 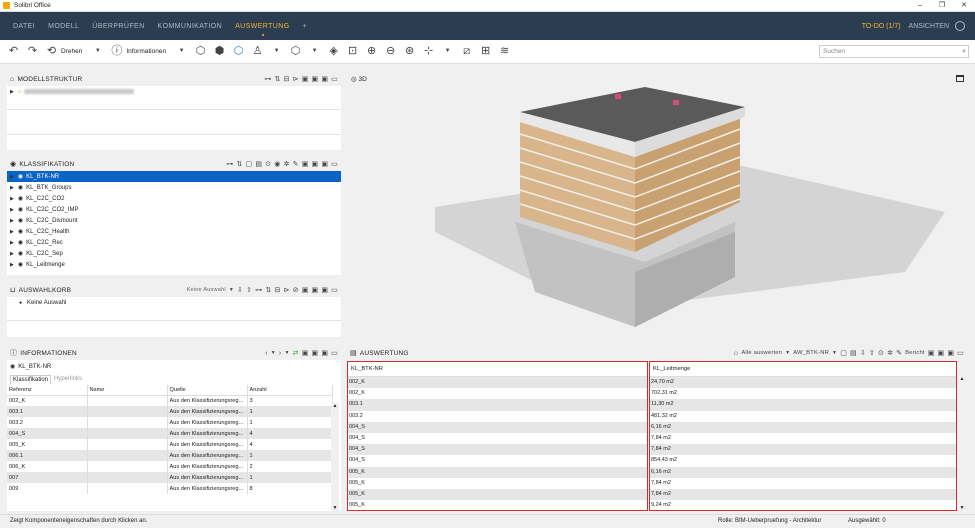 What do you see at coordinates (262, 29) in the screenshot?
I see `menu-auswertung: AUSWERTUNG` at bounding box center [262, 29].